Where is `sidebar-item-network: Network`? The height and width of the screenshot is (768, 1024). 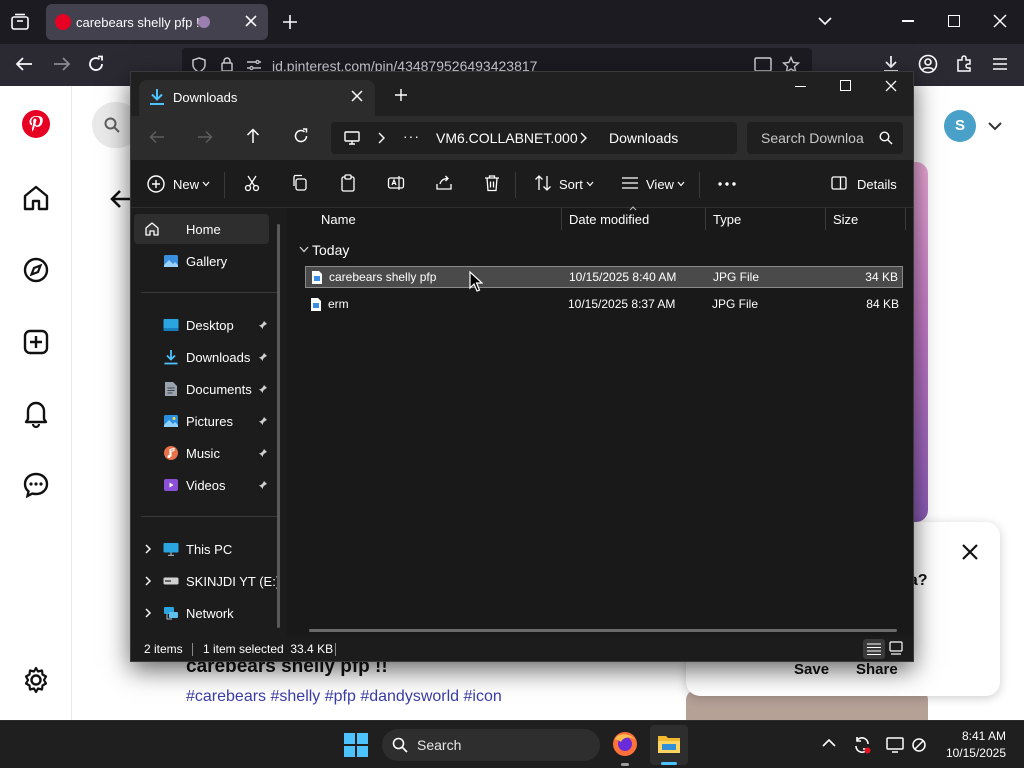
sidebar-item-network: Network is located at coordinates (201, 613).